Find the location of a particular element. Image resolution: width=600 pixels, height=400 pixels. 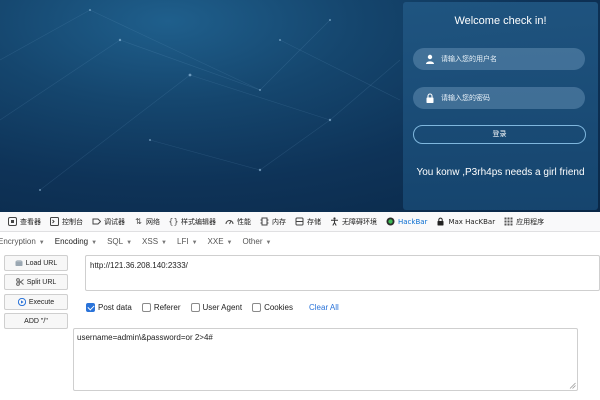

button-label: Split URL is located at coordinates (41, 282).